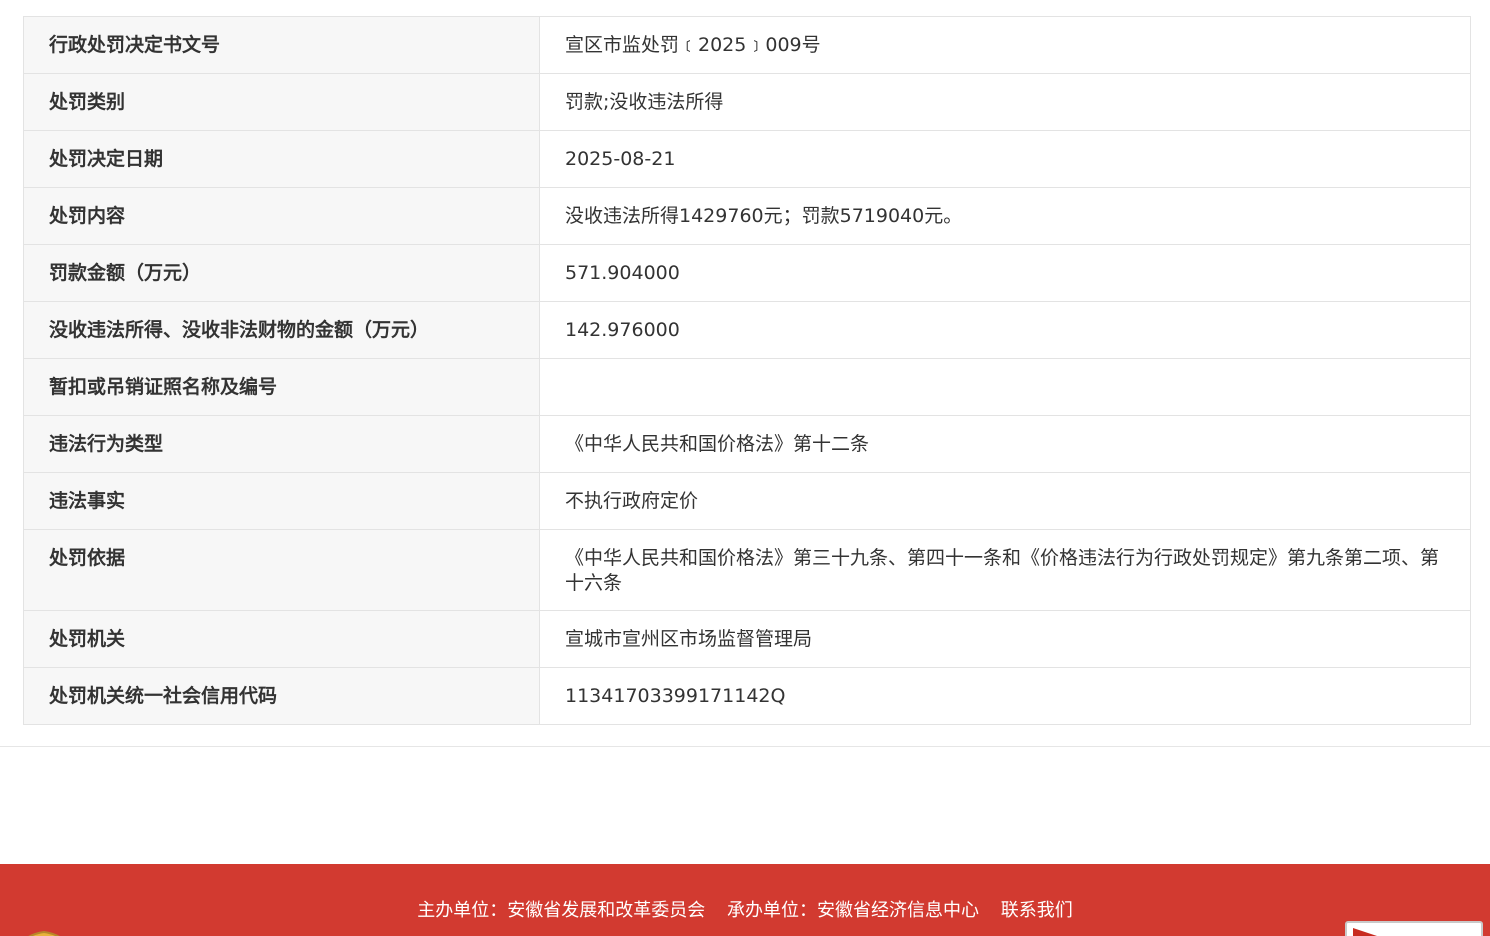 The height and width of the screenshot is (936, 1490). Describe the element at coordinates (853, 910) in the screenshot. I see `footer-organizer: 承办单位：安徽省经济信息中心` at that location.